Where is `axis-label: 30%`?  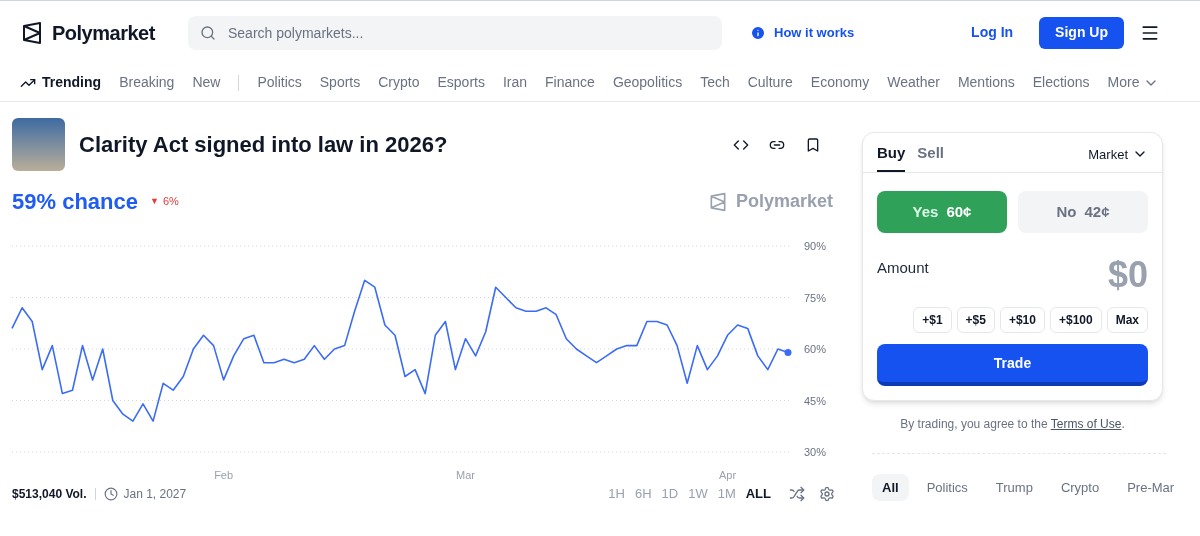 axis-label: 30% is located at coordinates (815, 452).